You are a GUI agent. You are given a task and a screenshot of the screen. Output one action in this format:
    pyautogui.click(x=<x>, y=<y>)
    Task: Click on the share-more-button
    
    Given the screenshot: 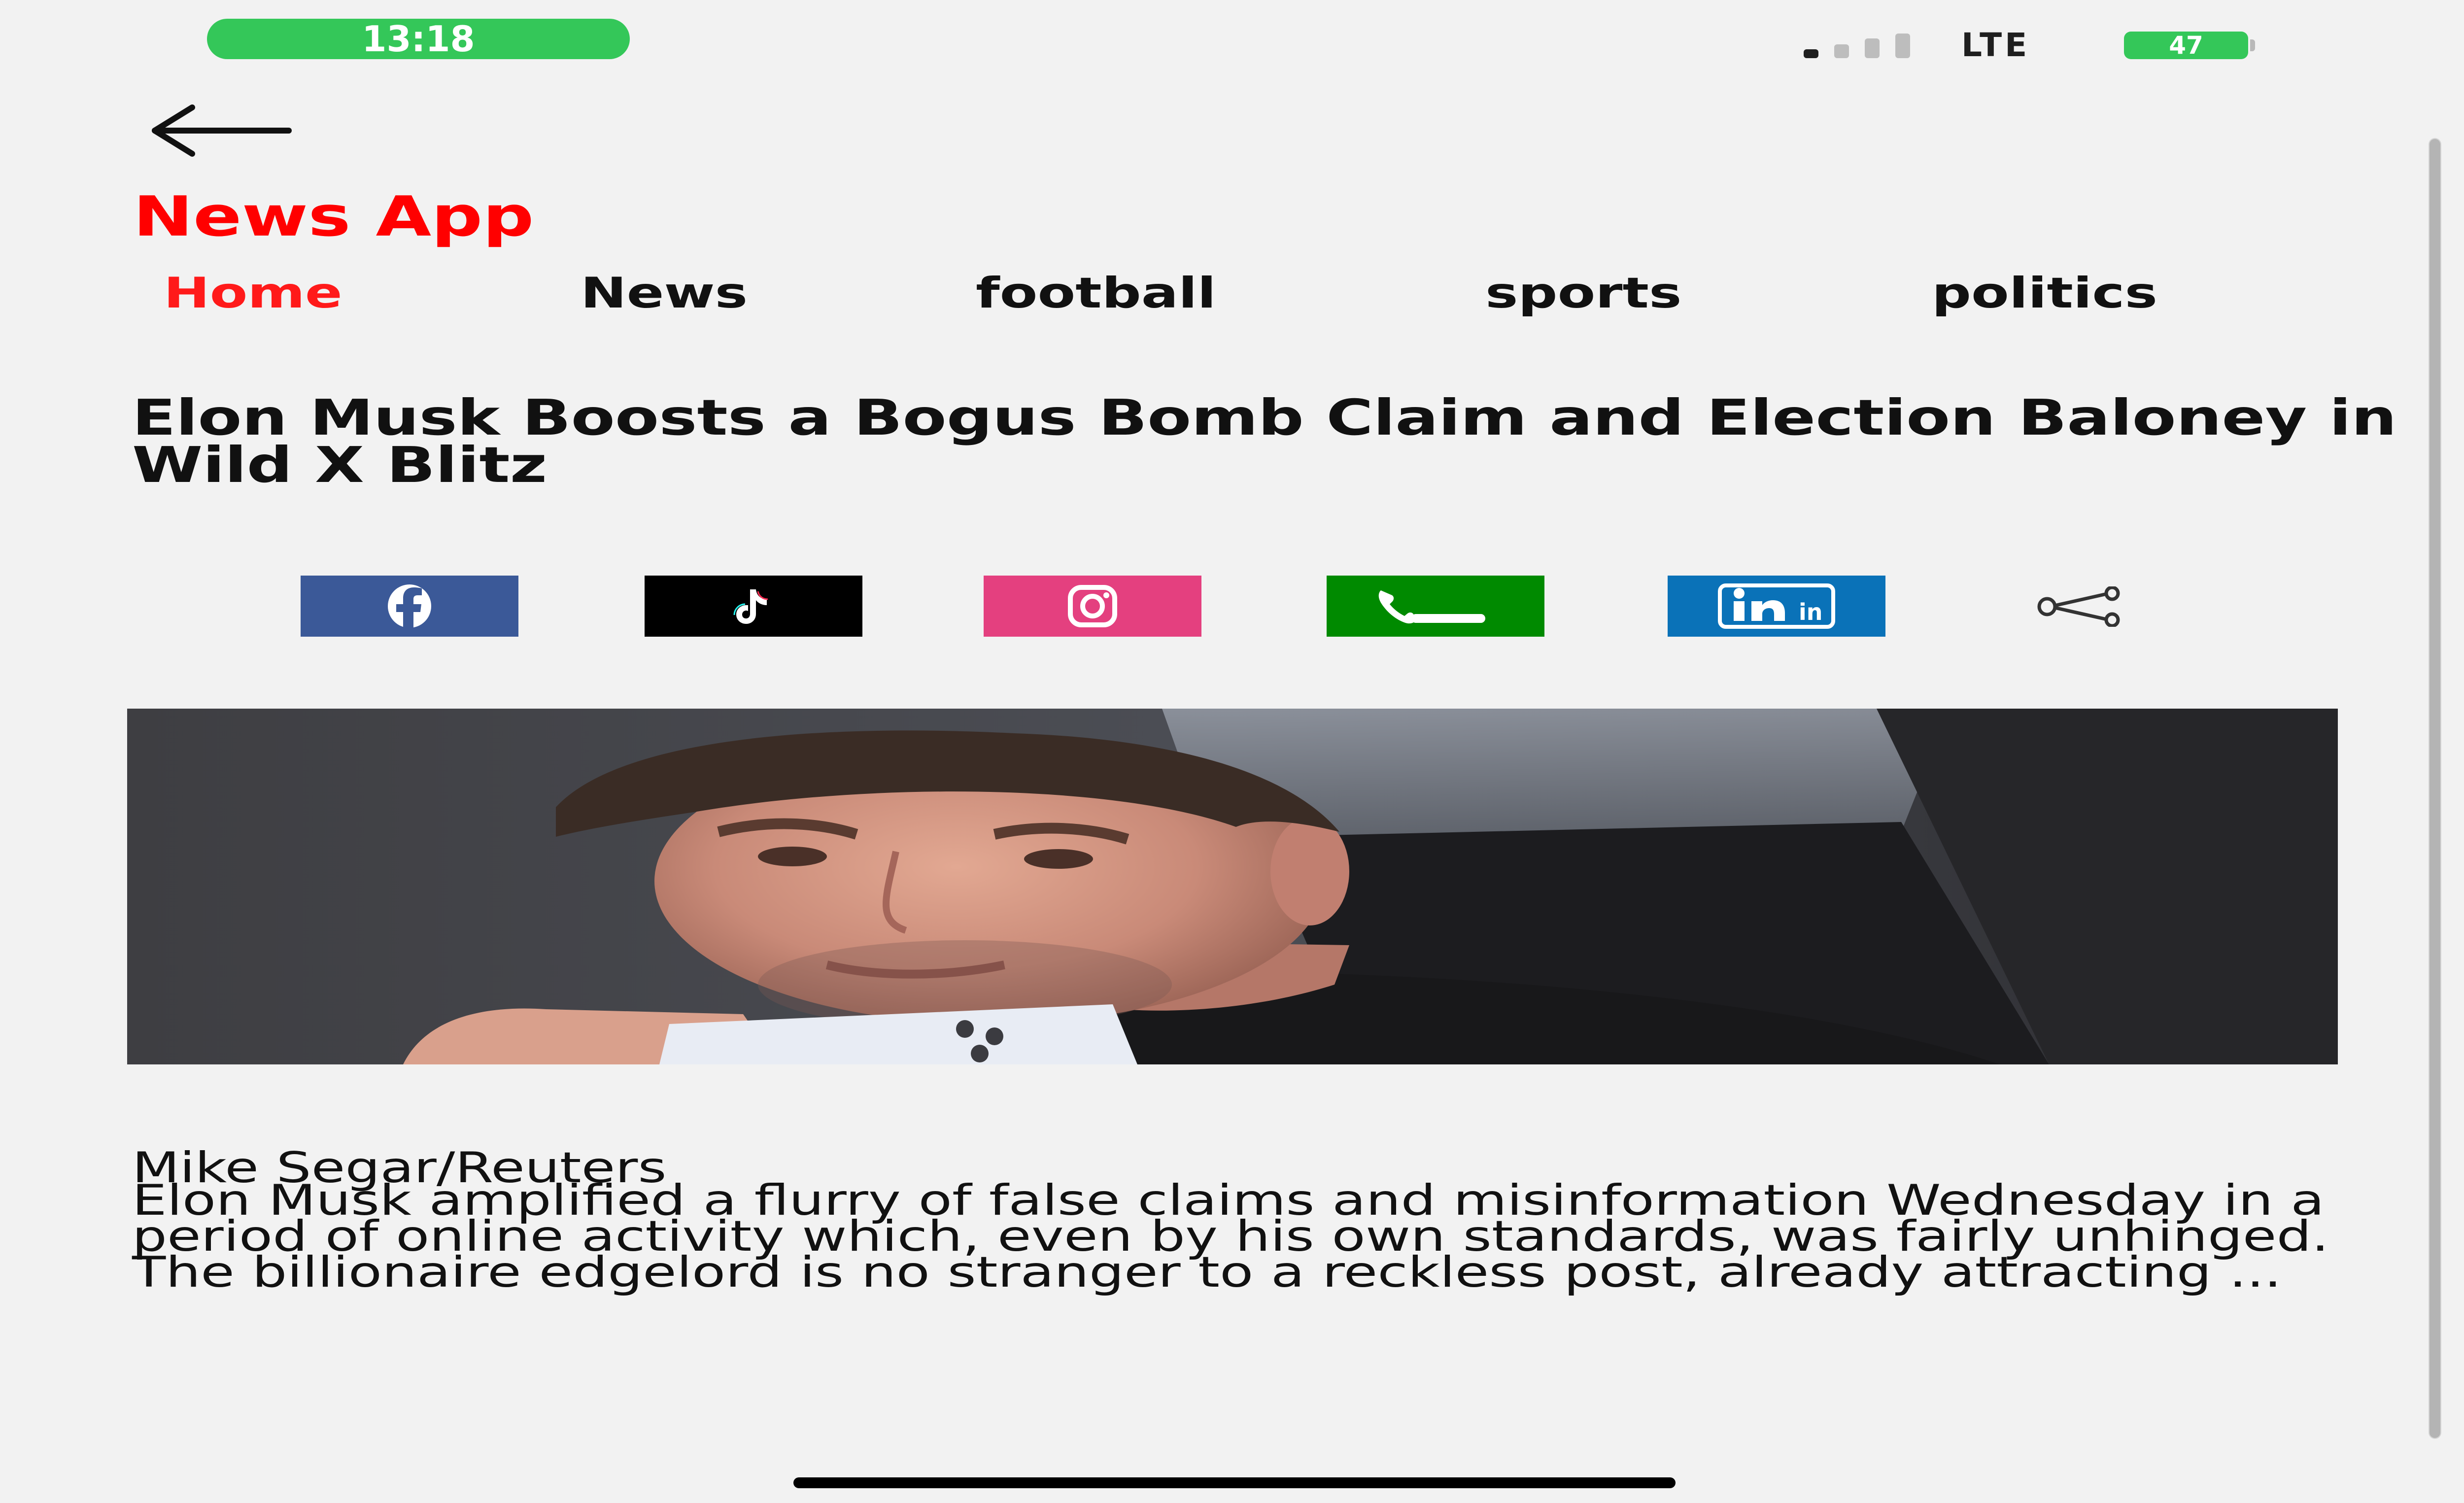 What is the action you would take?
    pyautogui.click(x=2079, y=606)
    